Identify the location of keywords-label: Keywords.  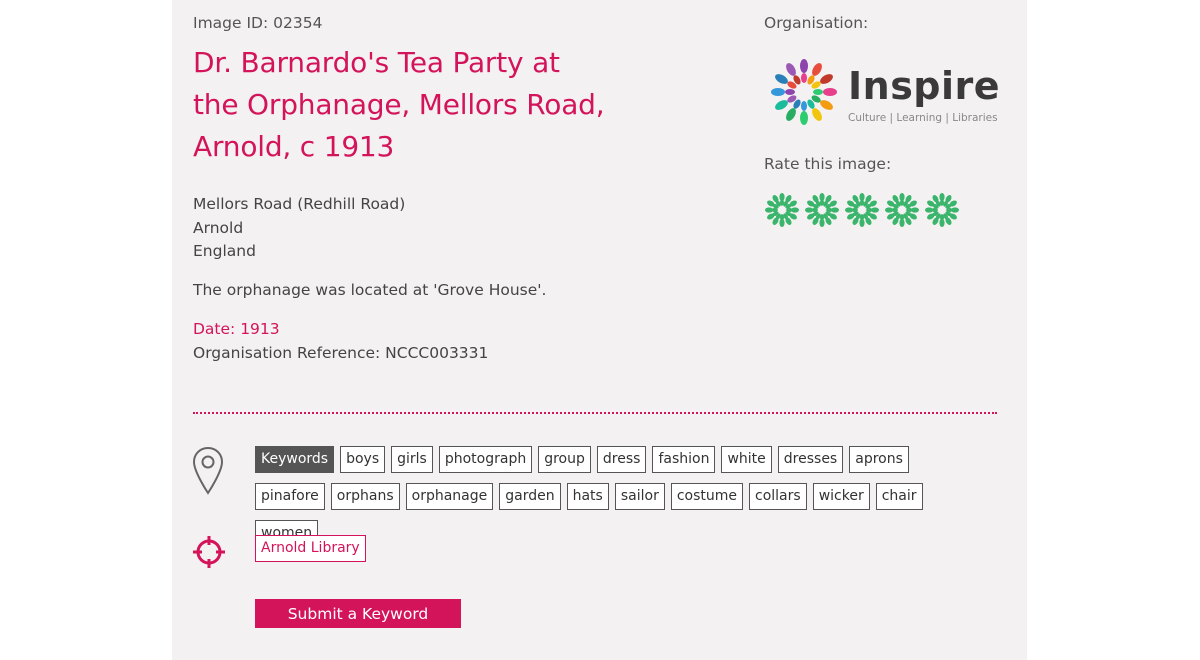
(295, 459).